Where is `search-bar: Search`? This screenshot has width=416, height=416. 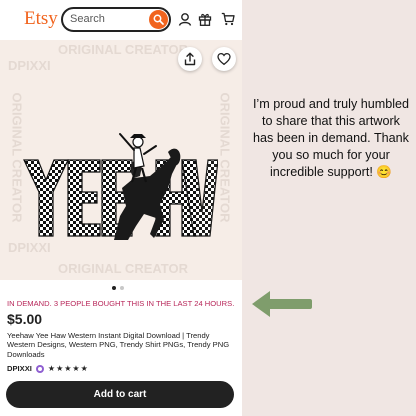 search-bar: Search is located at coordinates (116, 19).